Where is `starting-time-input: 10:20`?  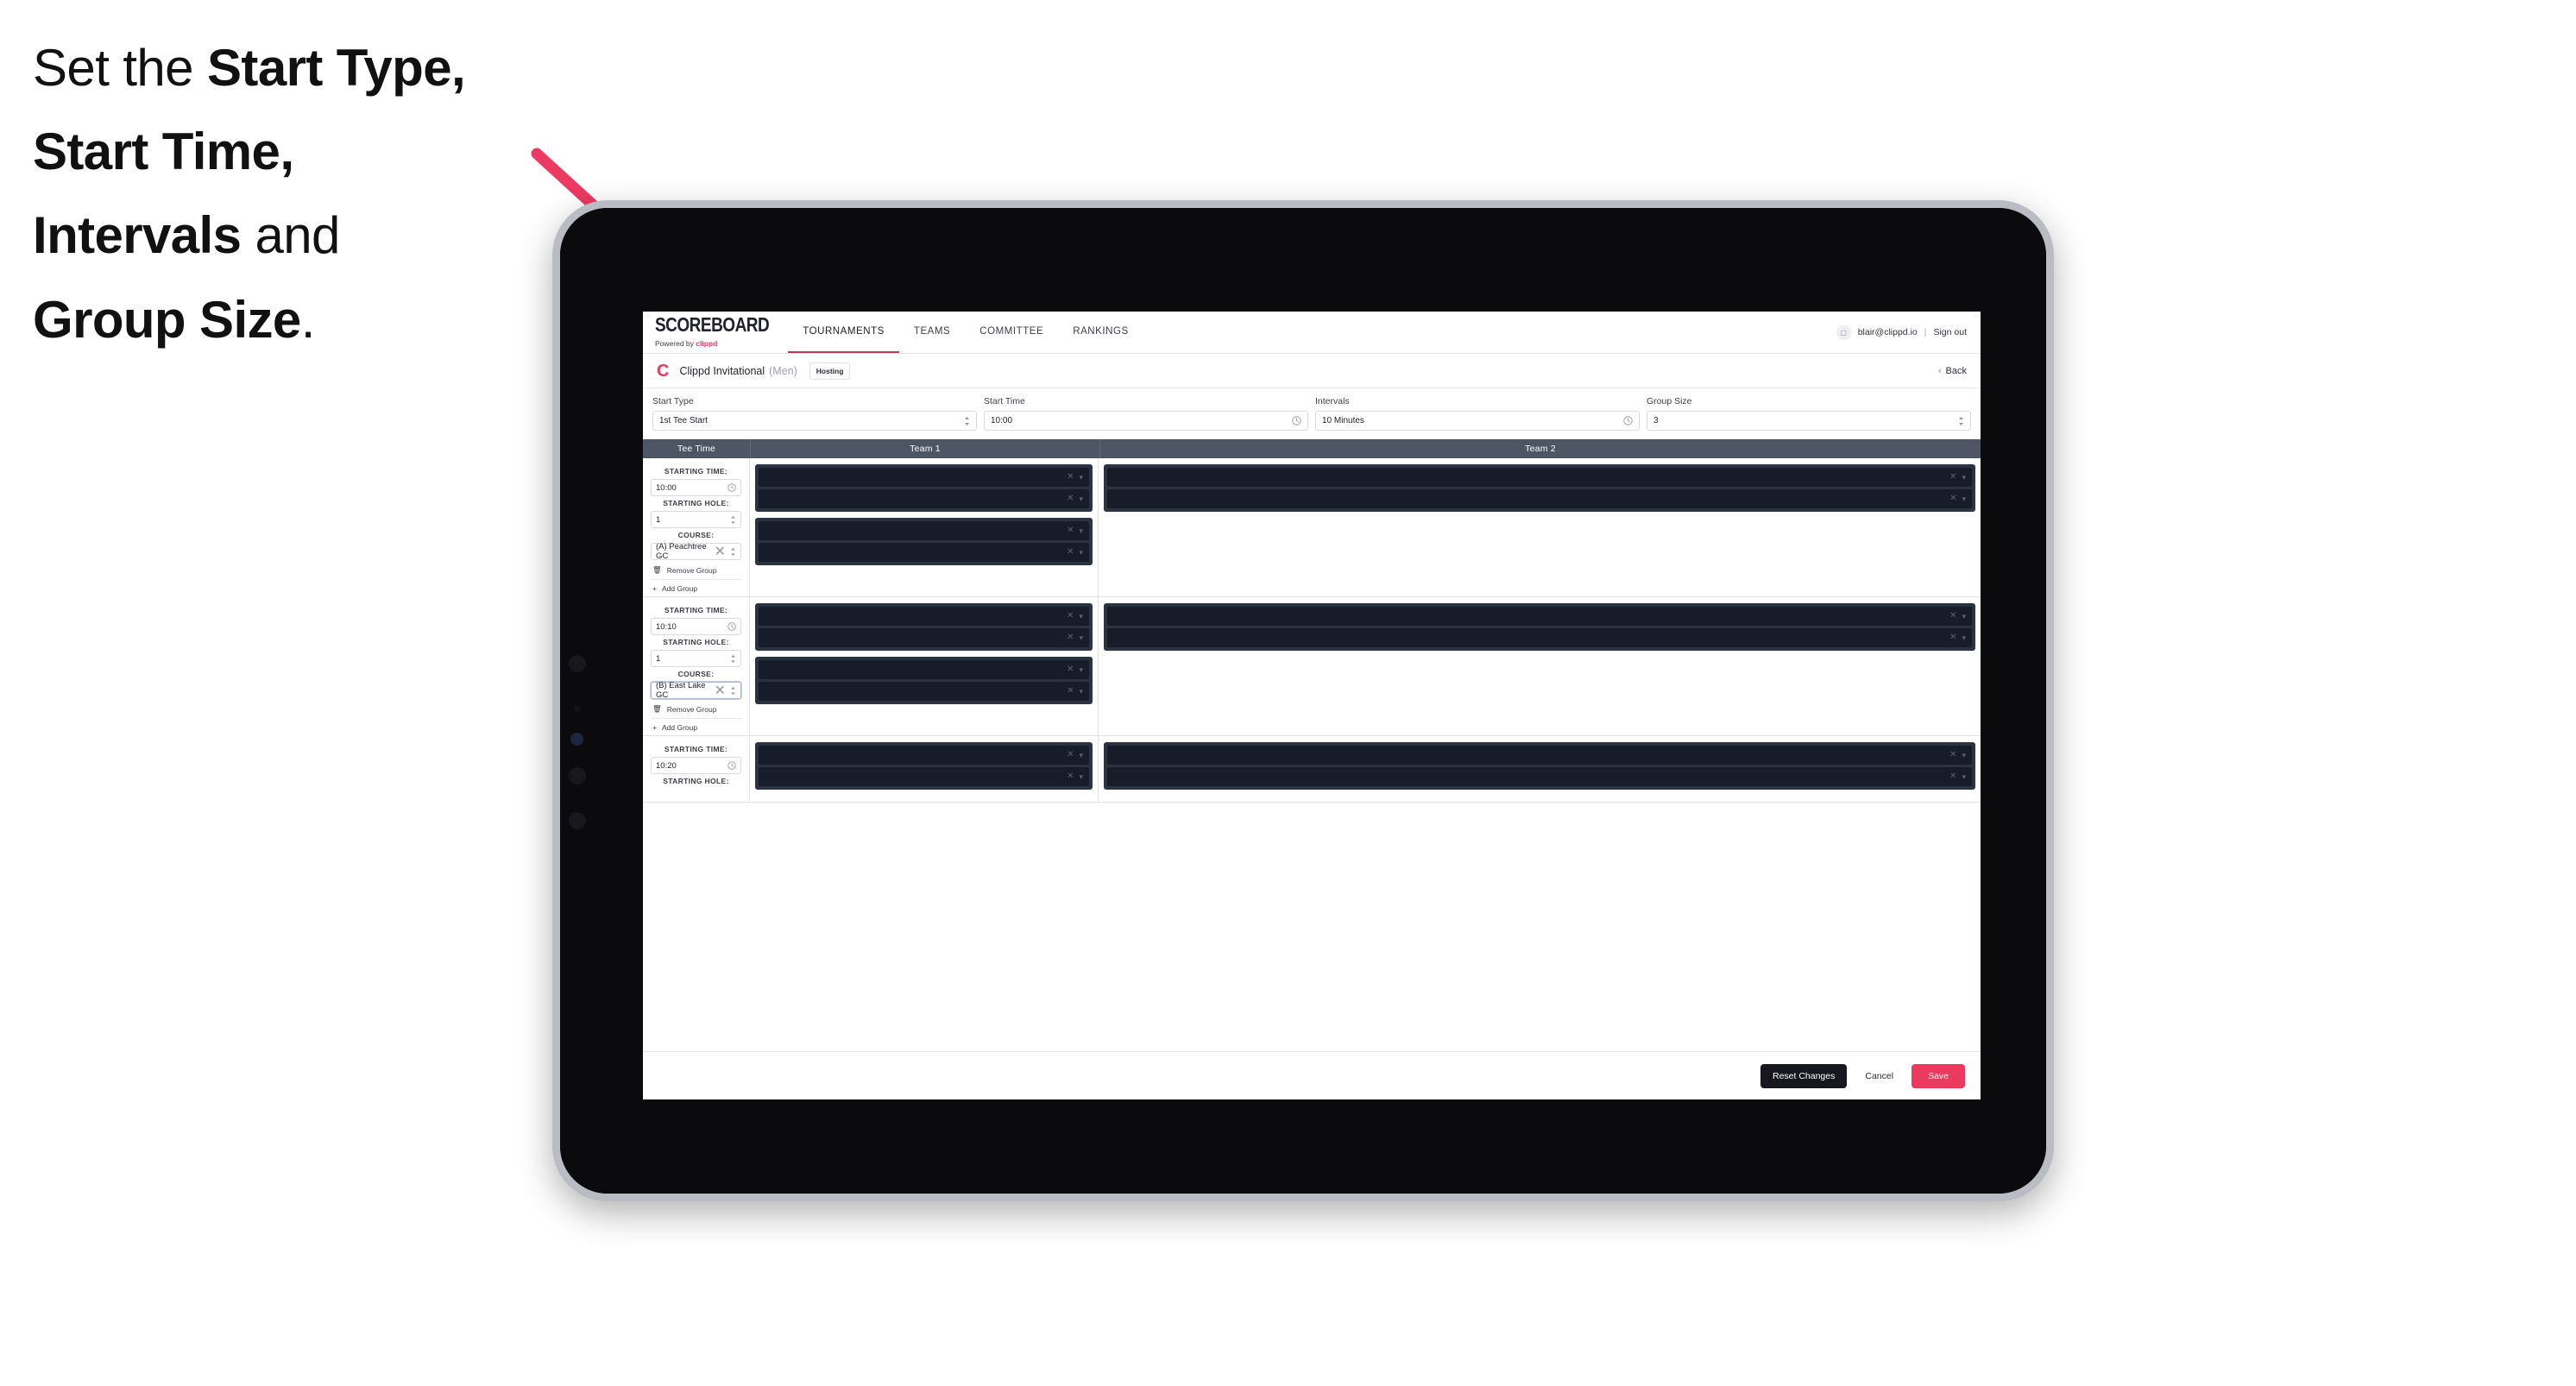
starting-time-input: 10:20 is located at coordinates (696, 766).